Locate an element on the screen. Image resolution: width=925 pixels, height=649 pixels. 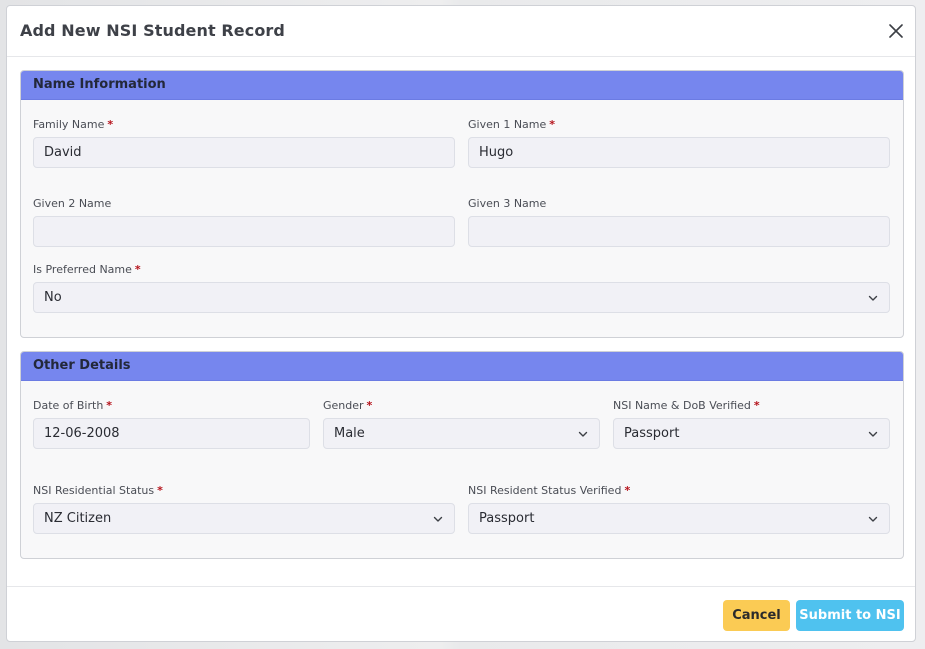
modal-footer: Cancel Submit to NSI is located at coordinates (461, 614).